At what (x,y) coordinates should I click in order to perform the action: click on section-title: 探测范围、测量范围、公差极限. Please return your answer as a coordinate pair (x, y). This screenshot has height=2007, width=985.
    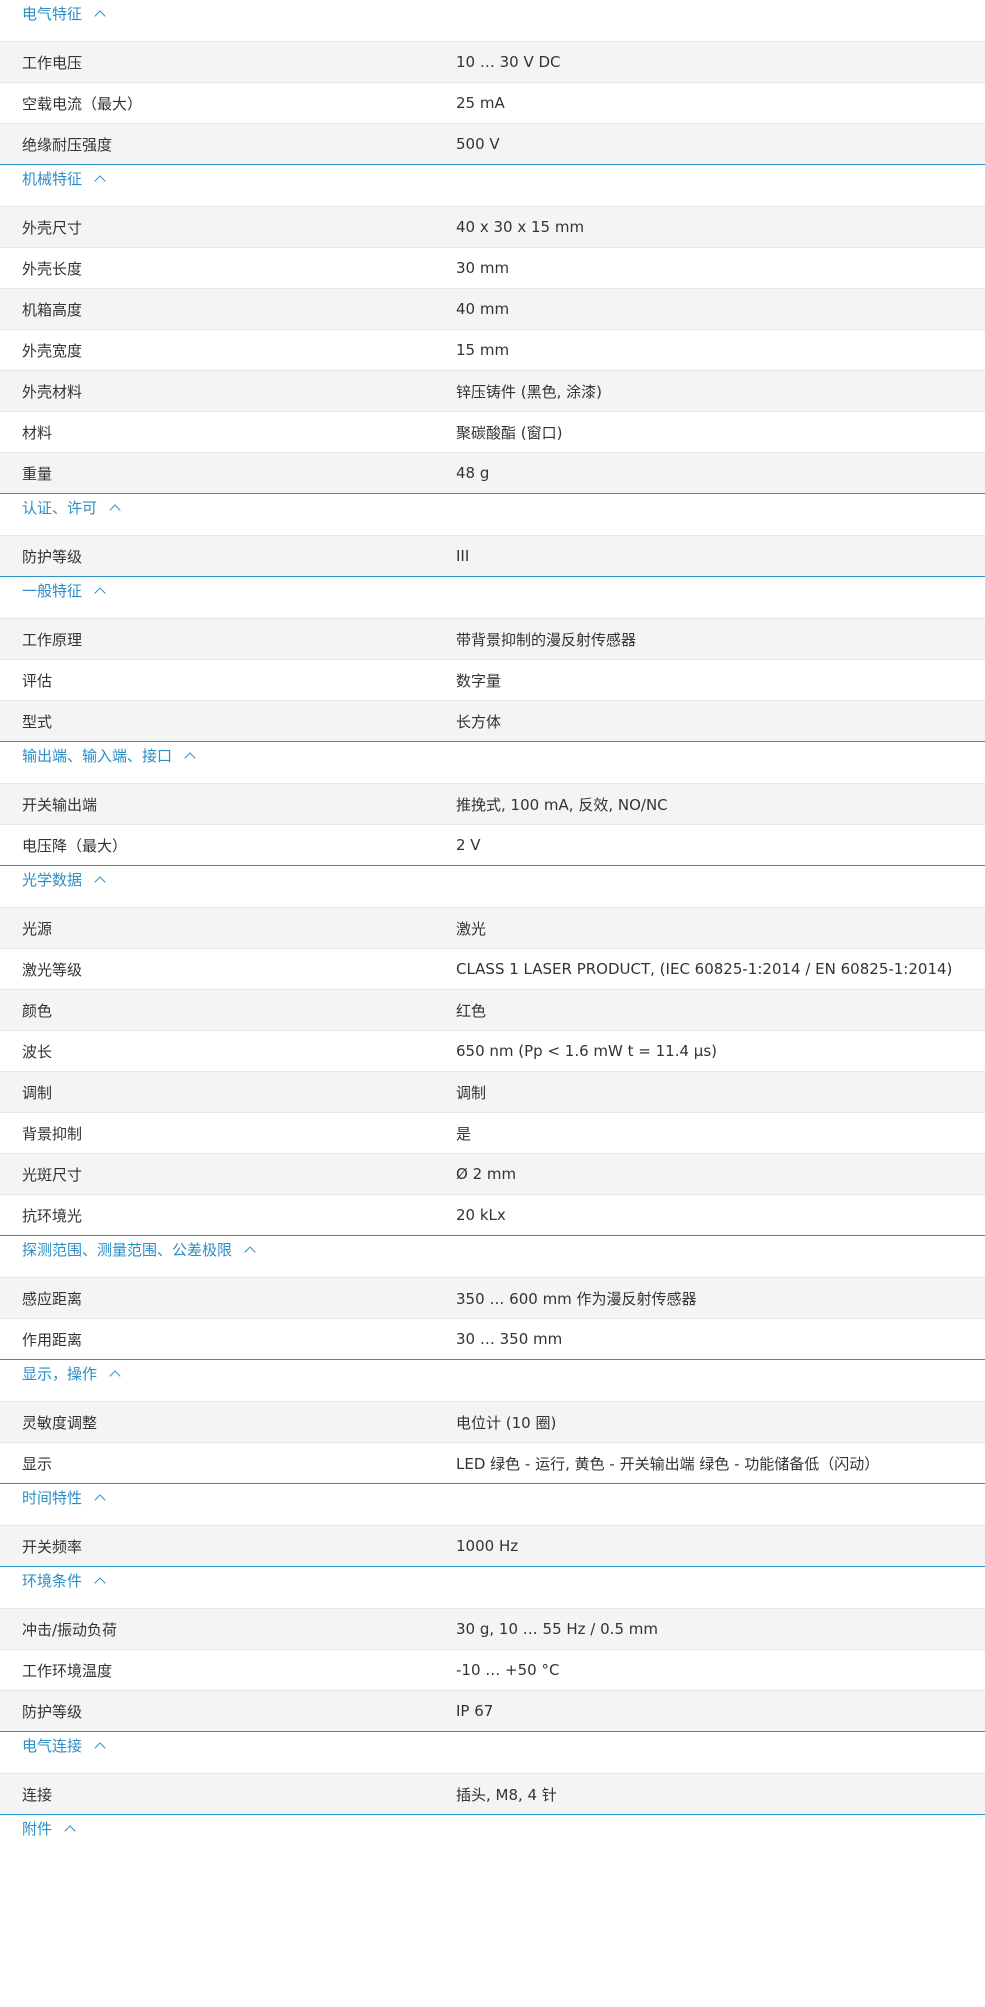
    Looking at the image, I should click on (127, 1250).